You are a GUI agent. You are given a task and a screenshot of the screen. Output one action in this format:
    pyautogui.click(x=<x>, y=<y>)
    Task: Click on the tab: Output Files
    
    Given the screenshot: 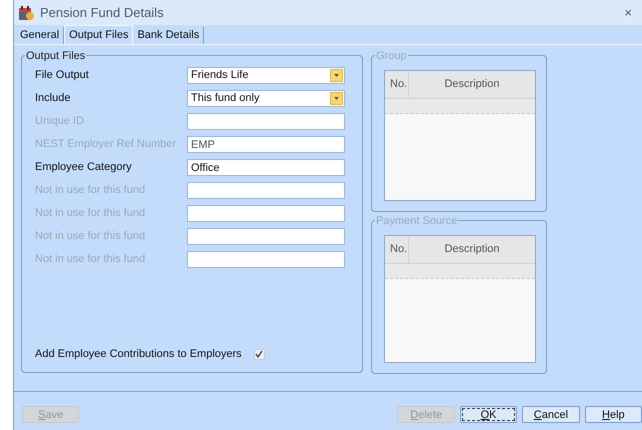 What is the action you would take?
    pyautogui.click(x=99, y=34)
    